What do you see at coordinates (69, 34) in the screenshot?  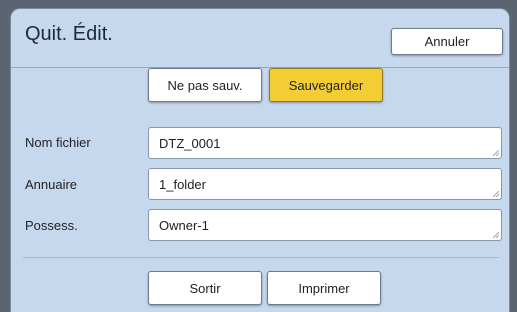 I see `dialog-title: Quit. Édit.` at bounding box center [69, 34].